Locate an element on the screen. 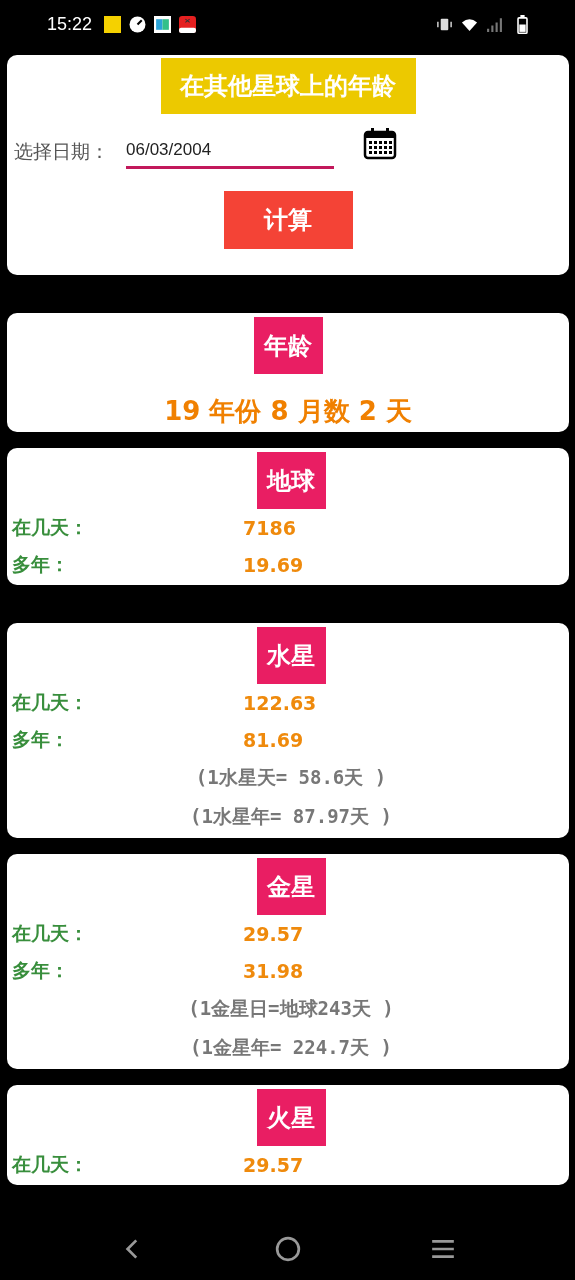 Image resolution: width=575 pixels, height=1280 pixels. row-value: 19.69 is located at coordinates (273, 564).